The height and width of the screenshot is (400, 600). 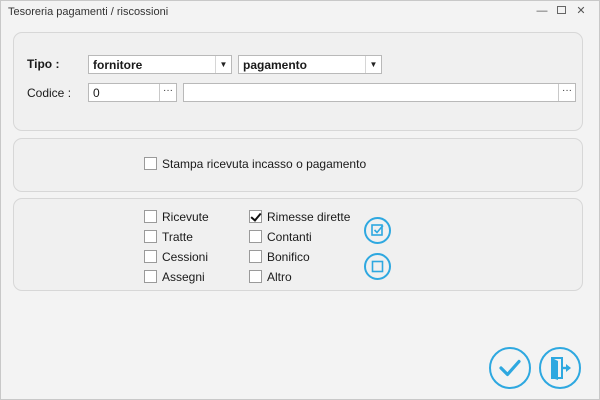 What do you see at coordinates (150, 216) in the screenshot?
I see `checkbox-ricevute` at bounding box center [150, 216].